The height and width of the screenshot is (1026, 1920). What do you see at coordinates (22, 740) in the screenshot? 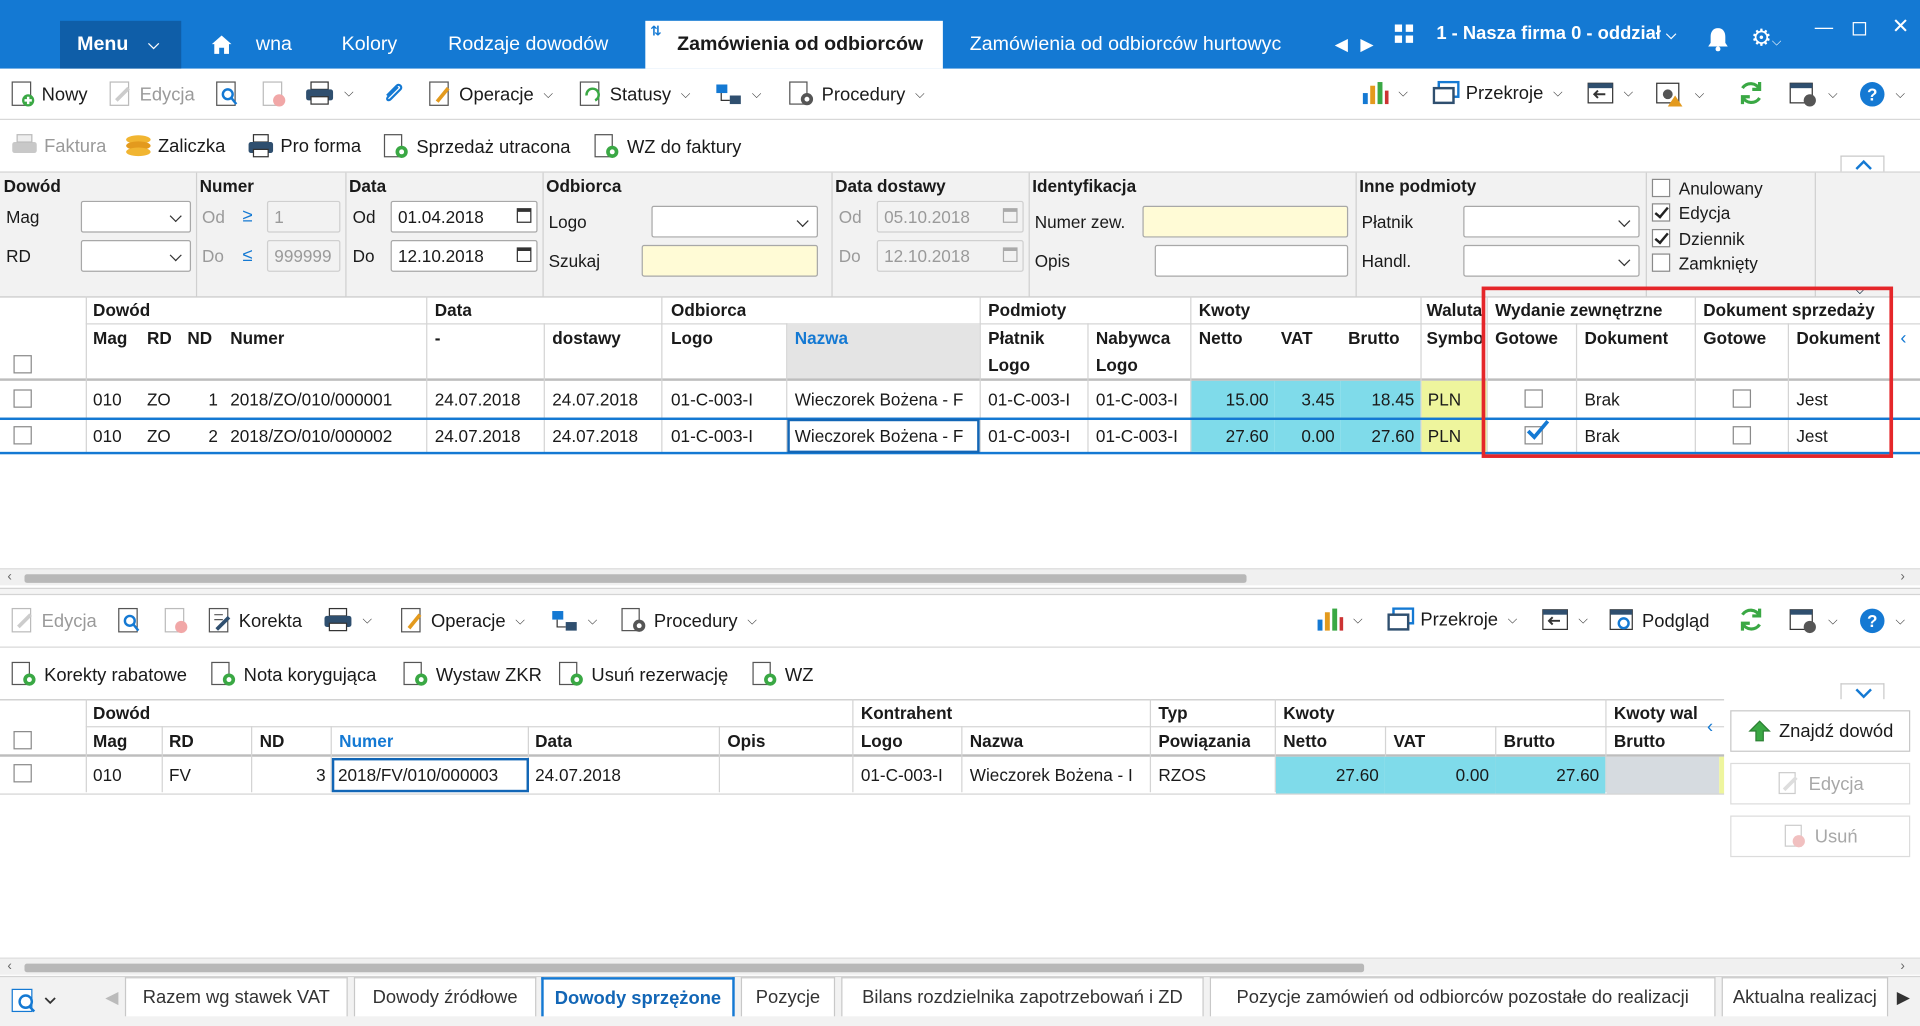
I see `select-all-checkbox` at bounding box center [22, 740].